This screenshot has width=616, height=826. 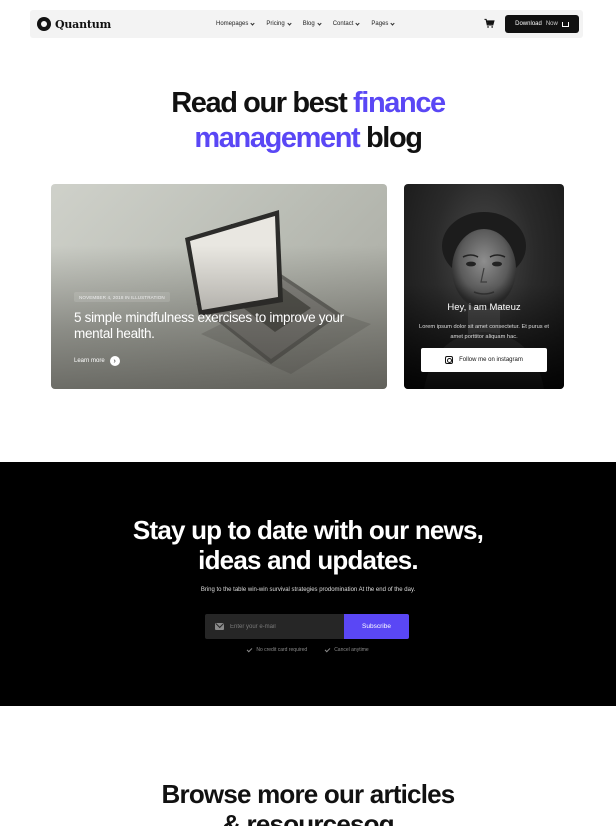 I want to click on note-item: Cancel anytime, so click(x=346, y=649).